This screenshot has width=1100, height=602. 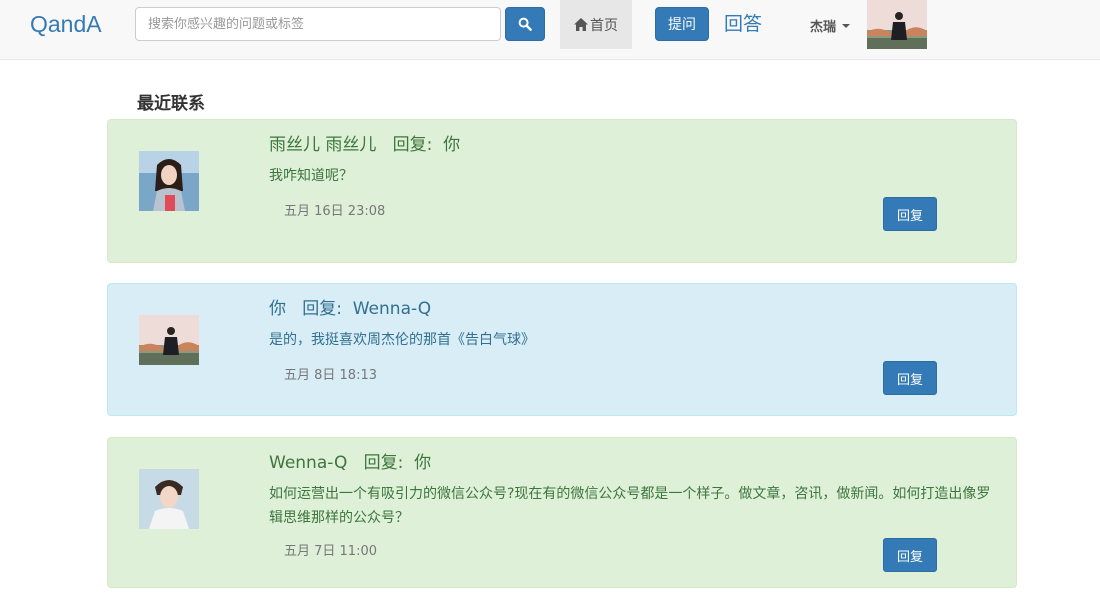 What do you see at coordinates (335, 211) in the screenshot?
I see `message-time: 五月 16日 23:08` at bounding box center [335, 211].